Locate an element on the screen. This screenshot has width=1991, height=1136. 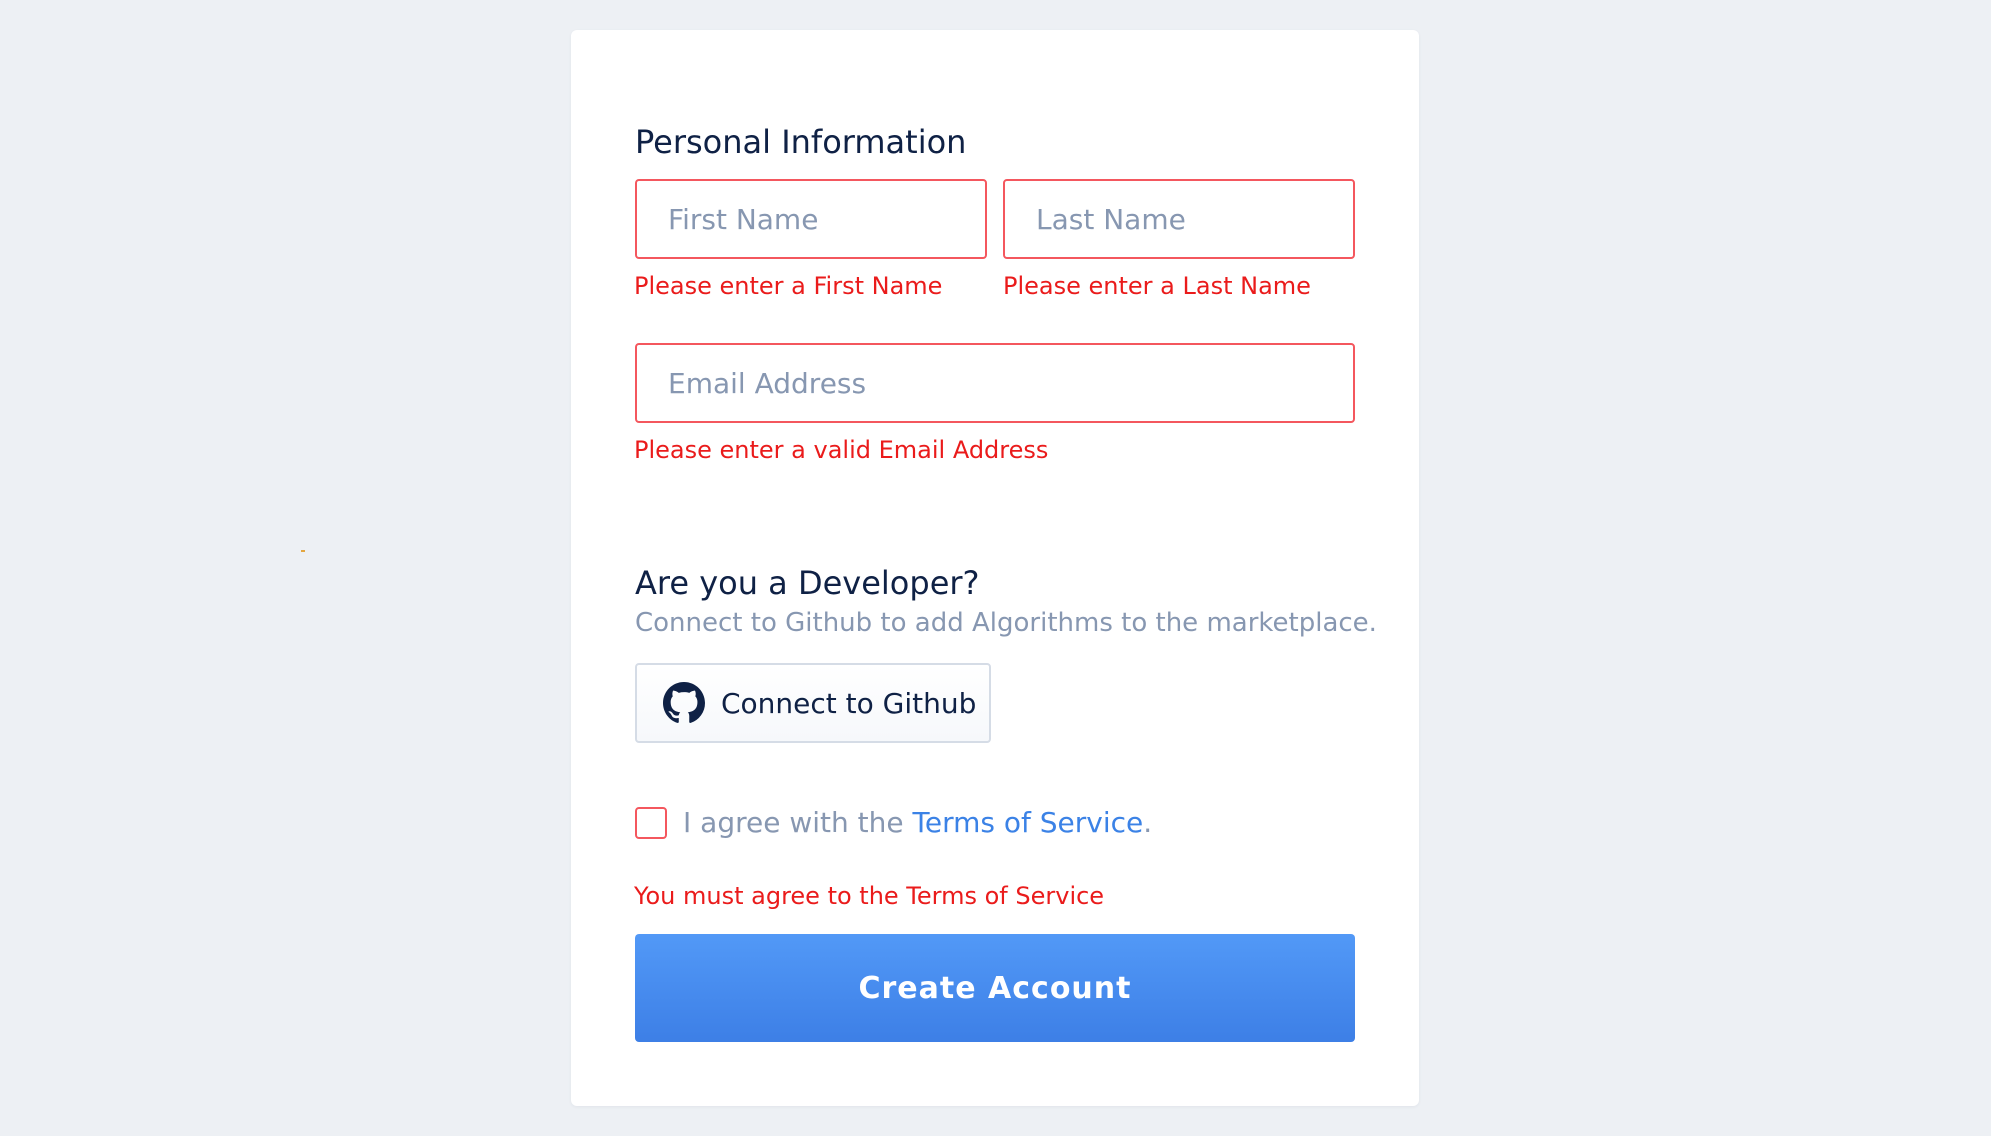
github-icon is located at coordinates (684, 703).